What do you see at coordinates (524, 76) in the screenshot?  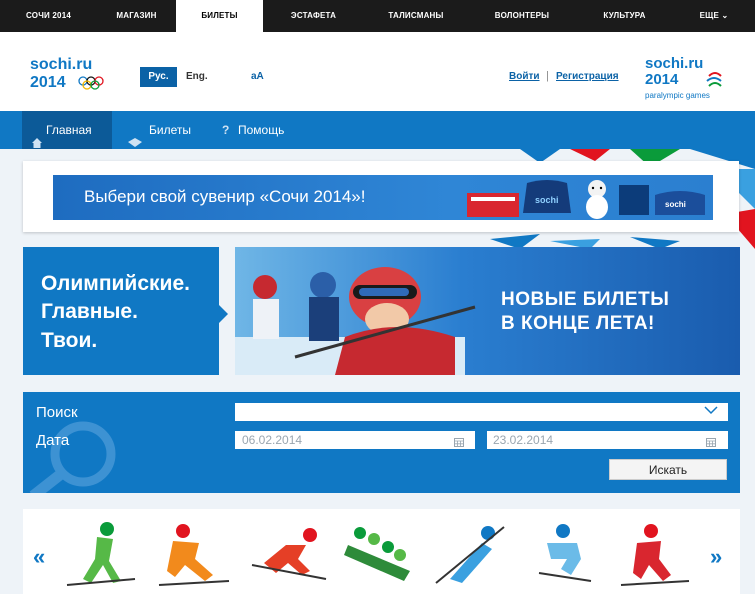 I see `login-link: Войти` at bounding box center [524, 76].